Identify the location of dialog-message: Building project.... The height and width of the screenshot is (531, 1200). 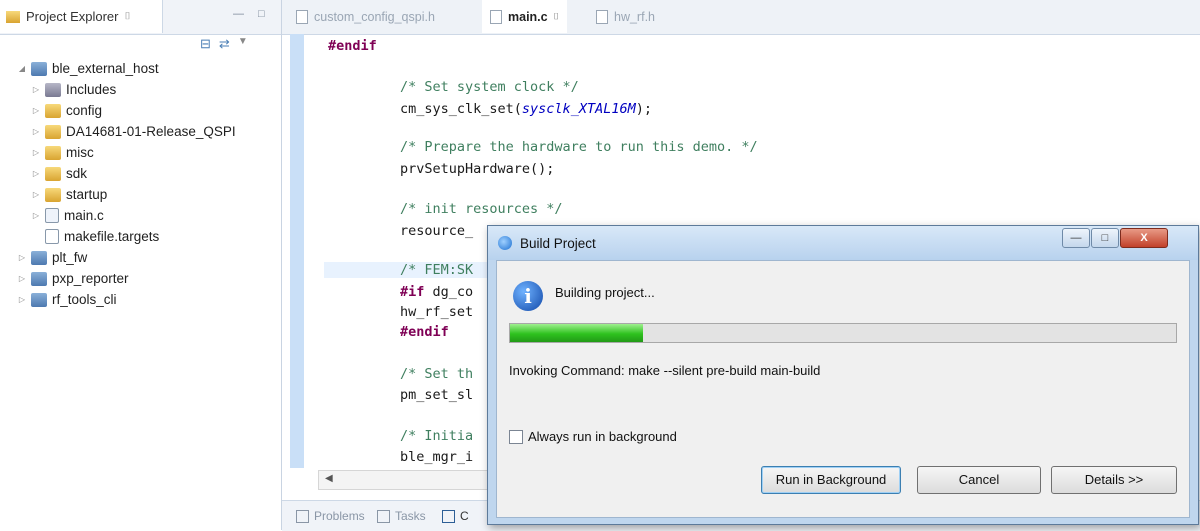
(605, 292).